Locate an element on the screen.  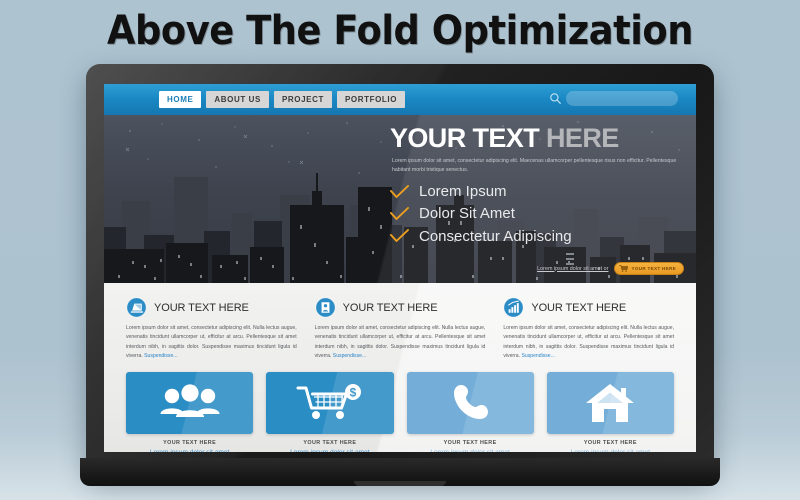
search-input is located at coordinates (622, 98).